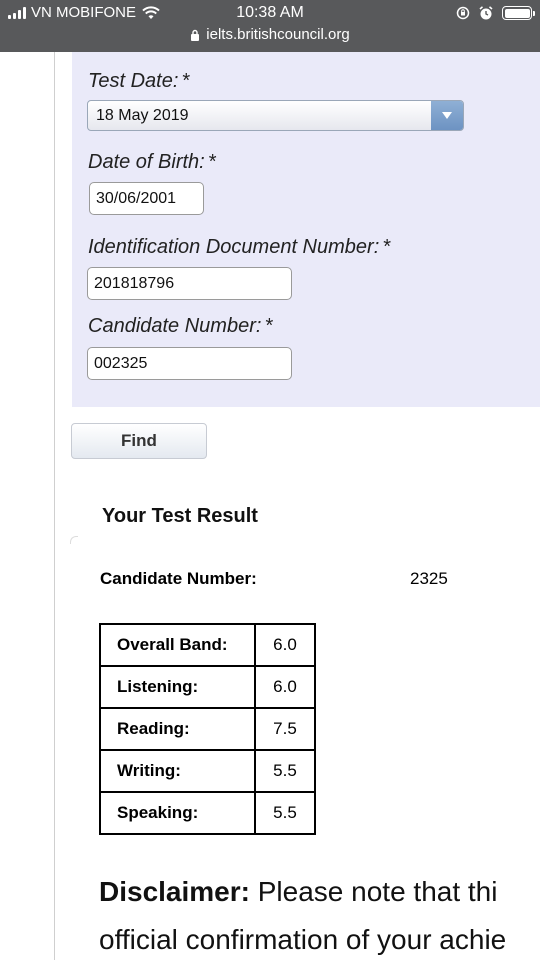 Image resolution: width=540 pixels, height=960 pixels. Describe the element at coordinates (177, 813) in the screenshot. I see `score-label: Speaking:` at that location.